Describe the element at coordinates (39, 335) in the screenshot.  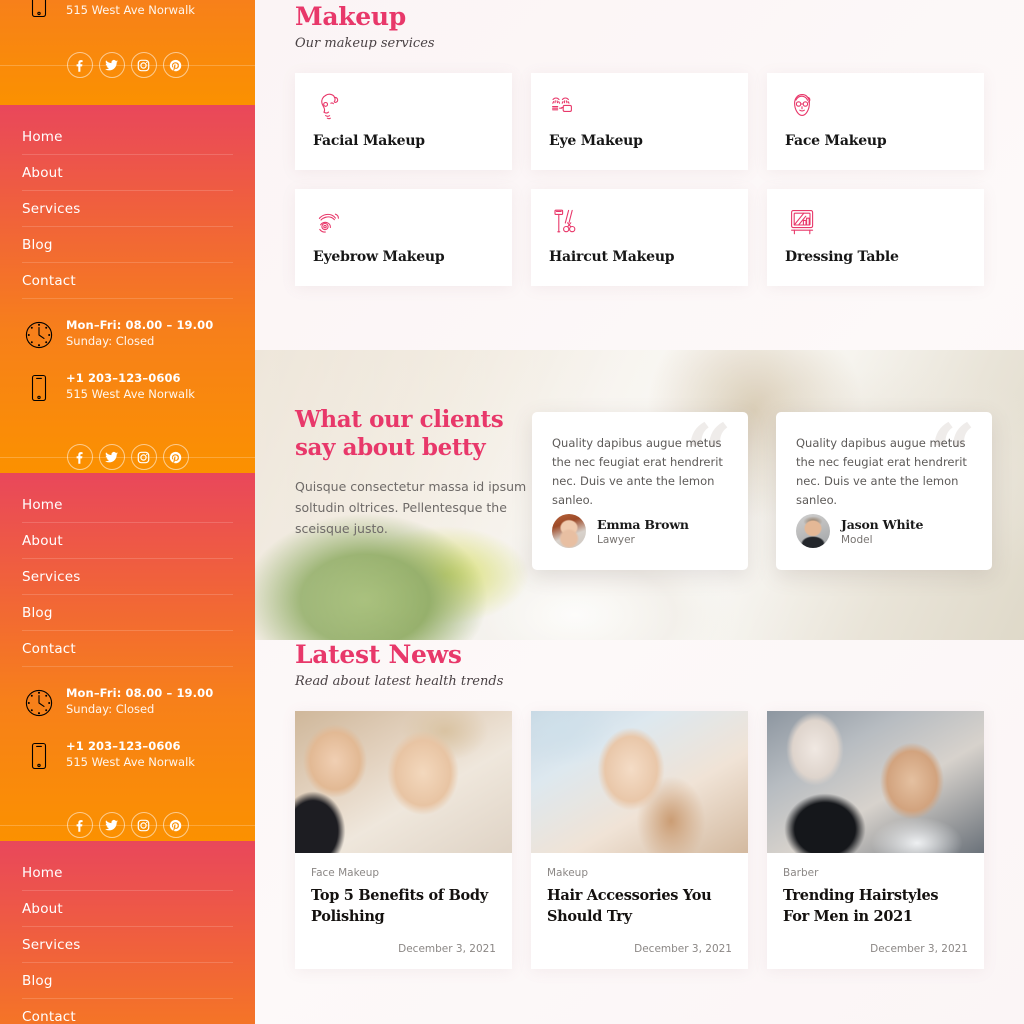
I see `clock-icon` at that location.